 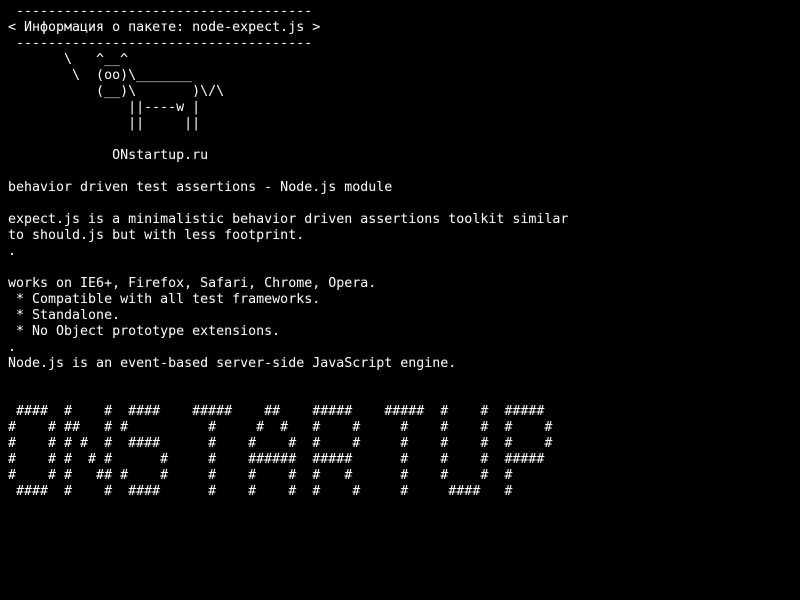 What do you see at coordinates (144, 331) in the screenshot?
I see `feature-item: * No Object prototype extensions.` at bounding box center [144, 331].